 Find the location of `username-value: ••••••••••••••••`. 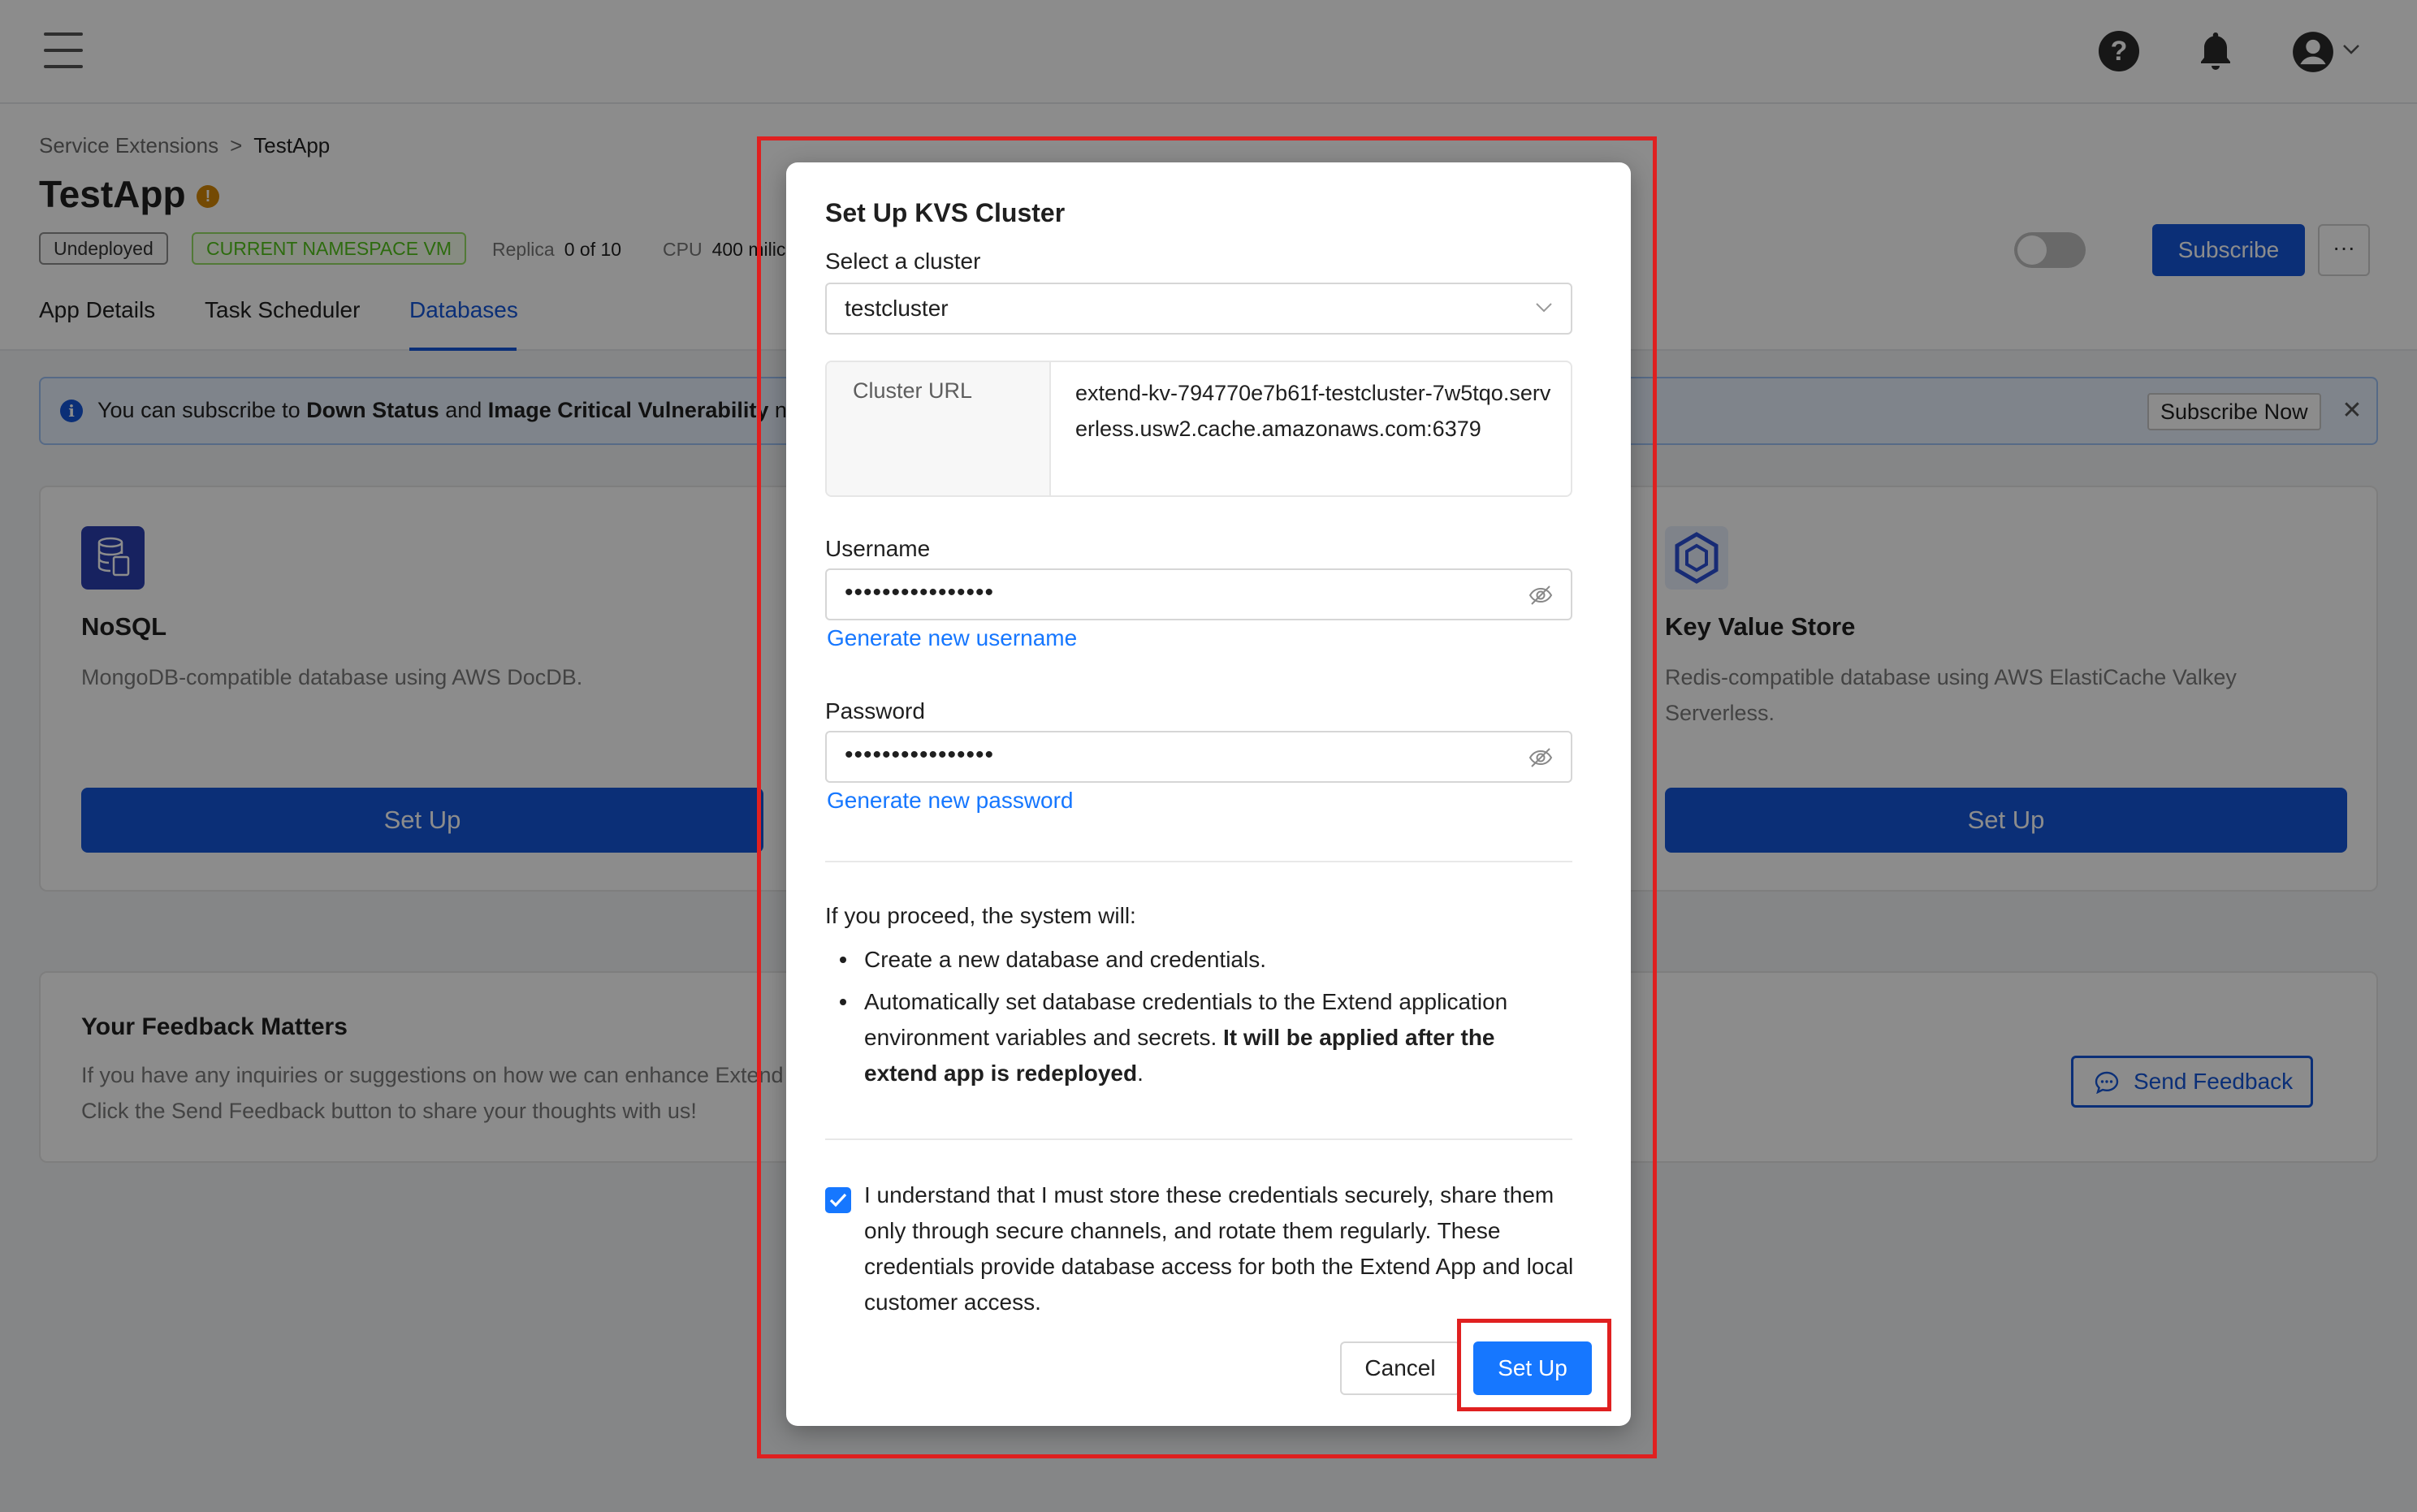

username-value: •••••••••••••••• is located at coordinates (920, 592).